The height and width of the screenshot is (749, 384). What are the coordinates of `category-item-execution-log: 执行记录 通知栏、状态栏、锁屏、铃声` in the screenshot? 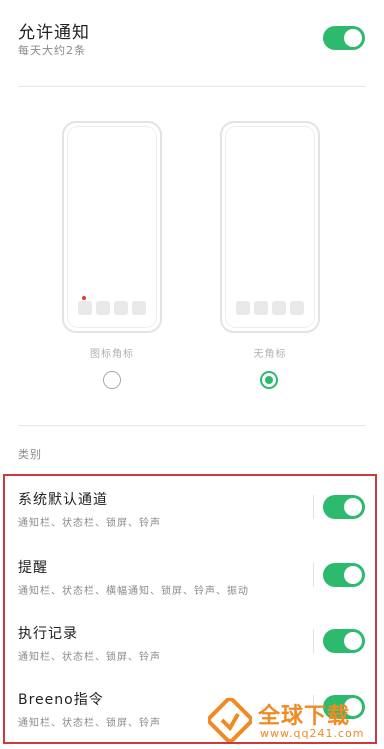 It's located at (192, 643).